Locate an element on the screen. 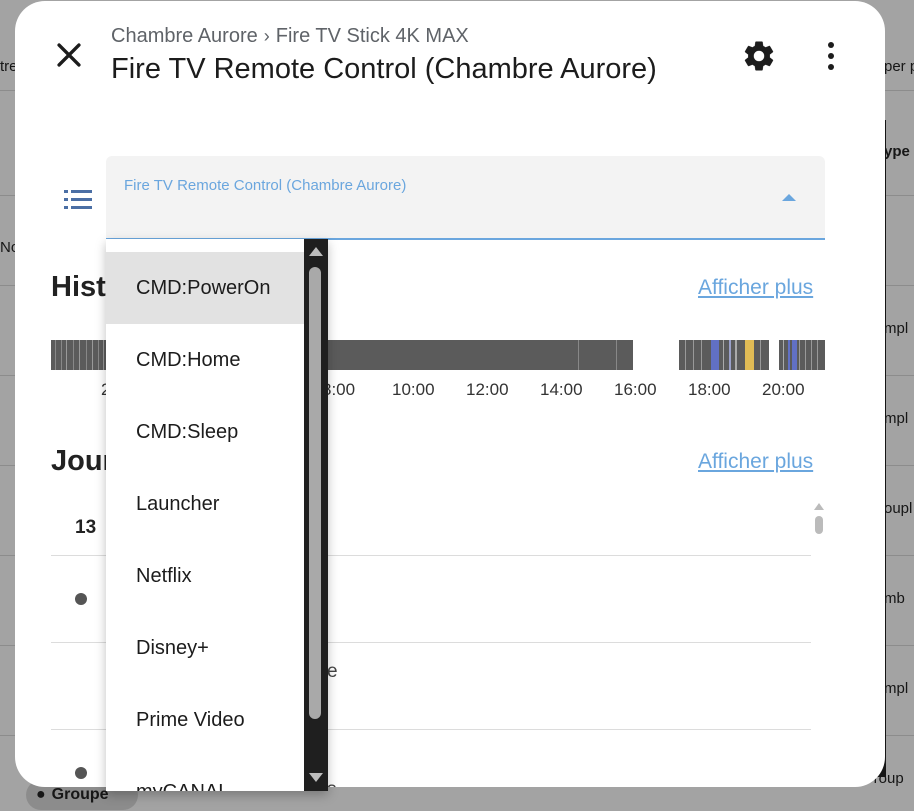  gear-icon is located at coordinates (759, 56).